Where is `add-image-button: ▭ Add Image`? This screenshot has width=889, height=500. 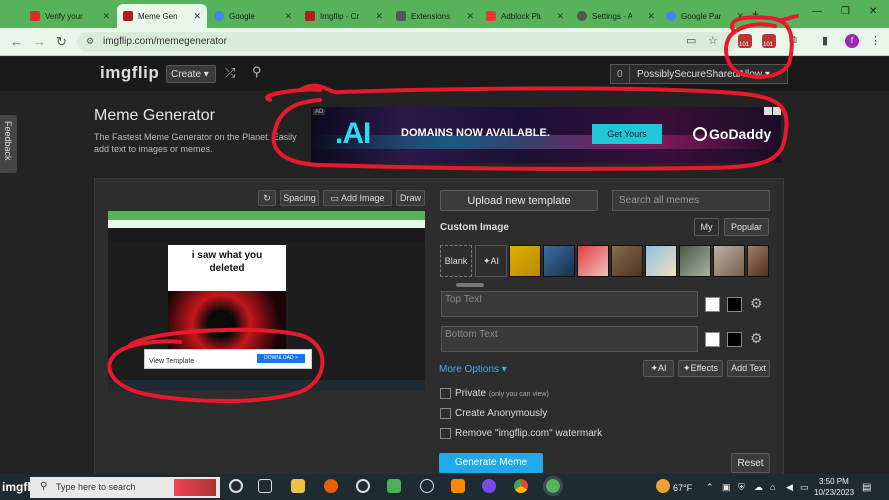 add-image-button: ▭ Add Image is located at coordinates (357, 198).